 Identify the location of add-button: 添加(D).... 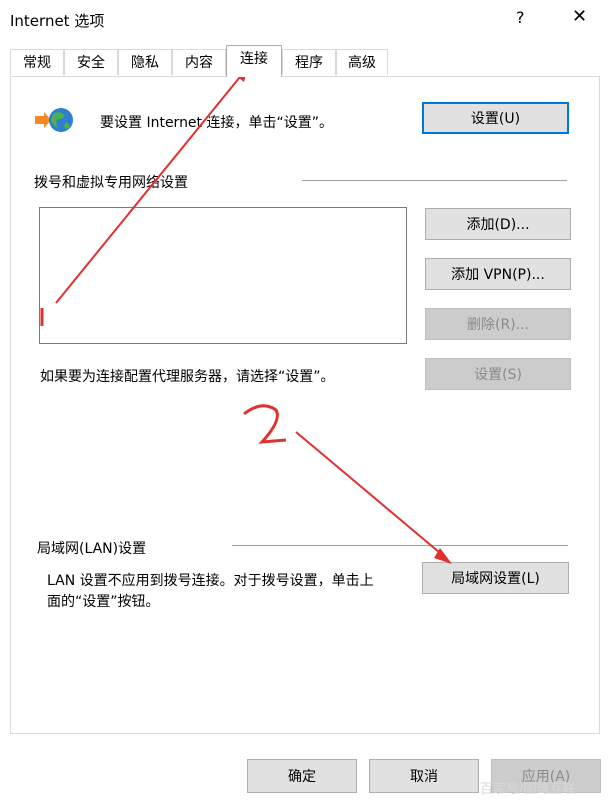
(498, 224).